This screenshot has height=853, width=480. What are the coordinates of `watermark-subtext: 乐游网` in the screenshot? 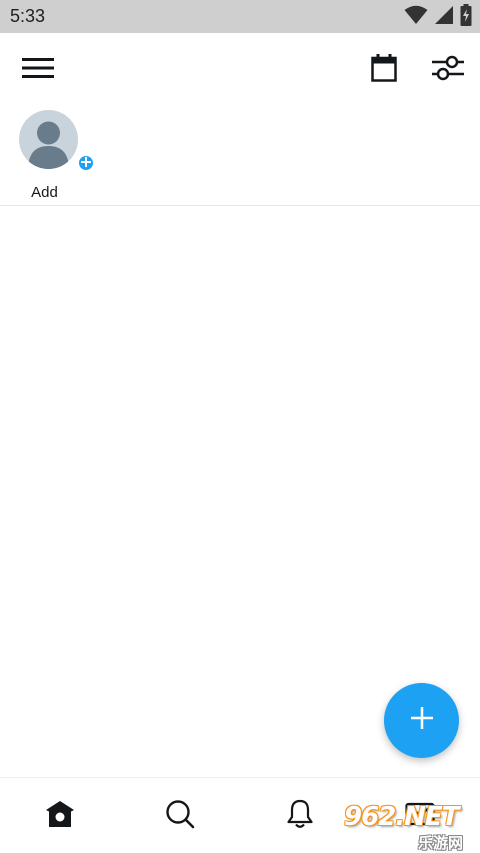 It's located at (441, 843).